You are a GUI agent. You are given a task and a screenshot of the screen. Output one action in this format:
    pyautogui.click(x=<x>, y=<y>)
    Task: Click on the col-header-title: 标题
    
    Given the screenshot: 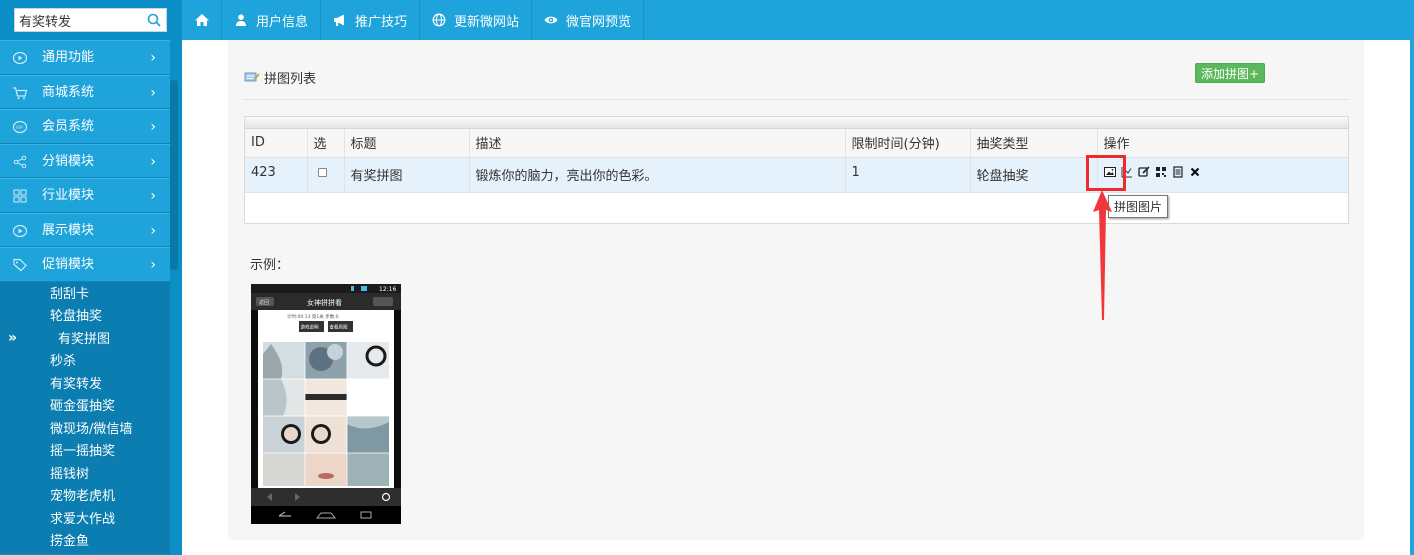 What is the action you would take?
    pyautogui.click(x=407, y=143)
    